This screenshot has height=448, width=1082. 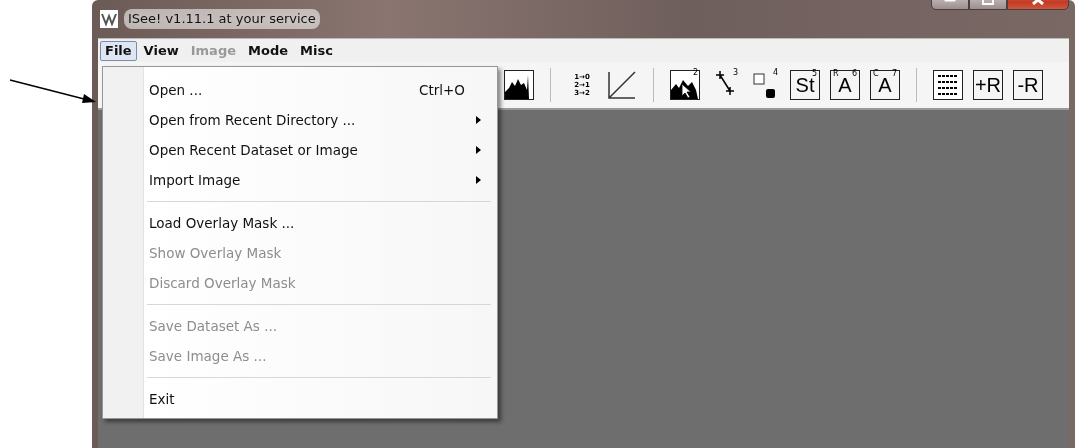 I want to click on list-icon, so click(x=948, y=85).